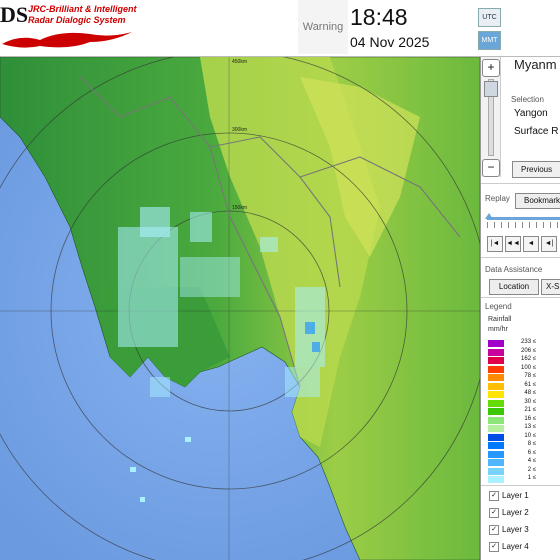  Describe the element at coordinates (500, 319) in the screenshot. I see `legend-subtitle-rainfall: Rainfall` at that location.